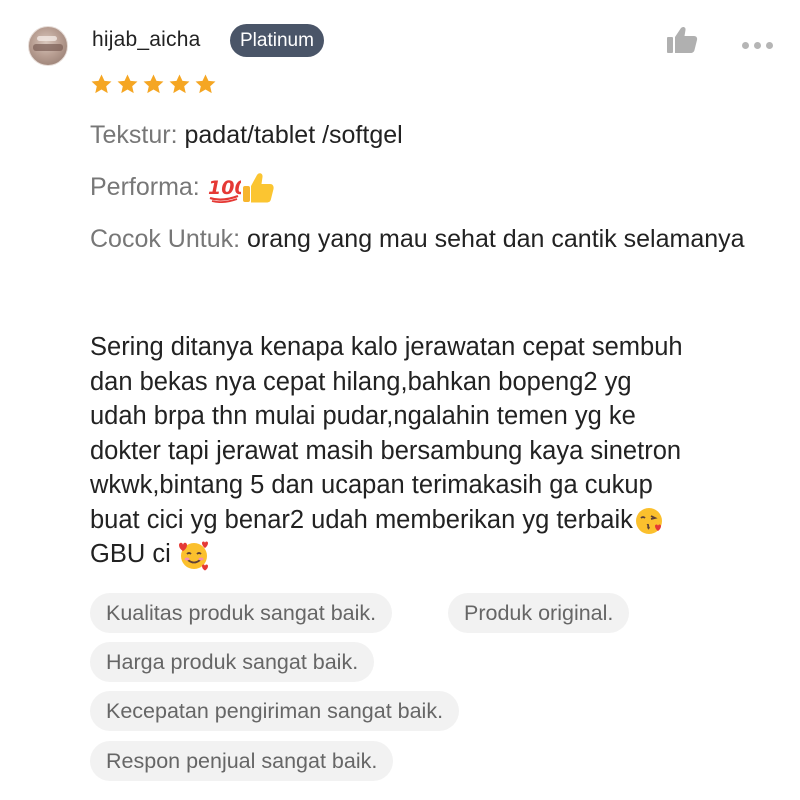 This screenshot has height=800, width=800. What do you see at coordinates (48, 46) in the screenshot?
I see `avatar` at bounding box center [48, 46].